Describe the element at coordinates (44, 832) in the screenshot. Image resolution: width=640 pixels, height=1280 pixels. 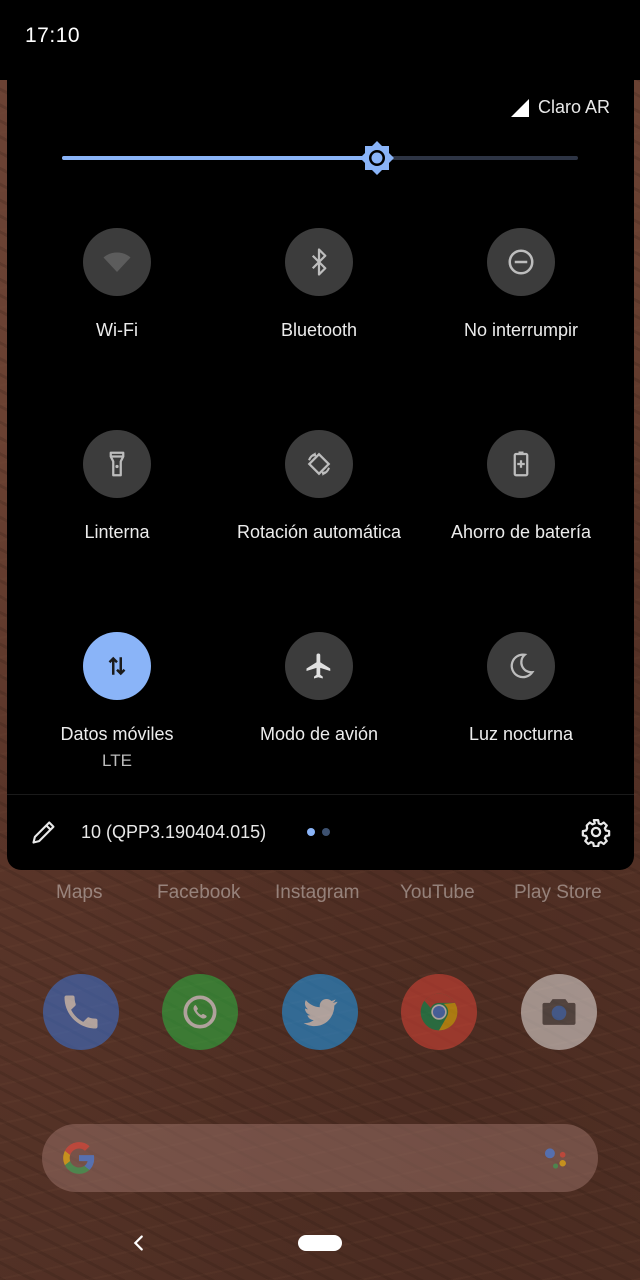
I see `pencil-icon` at that location.